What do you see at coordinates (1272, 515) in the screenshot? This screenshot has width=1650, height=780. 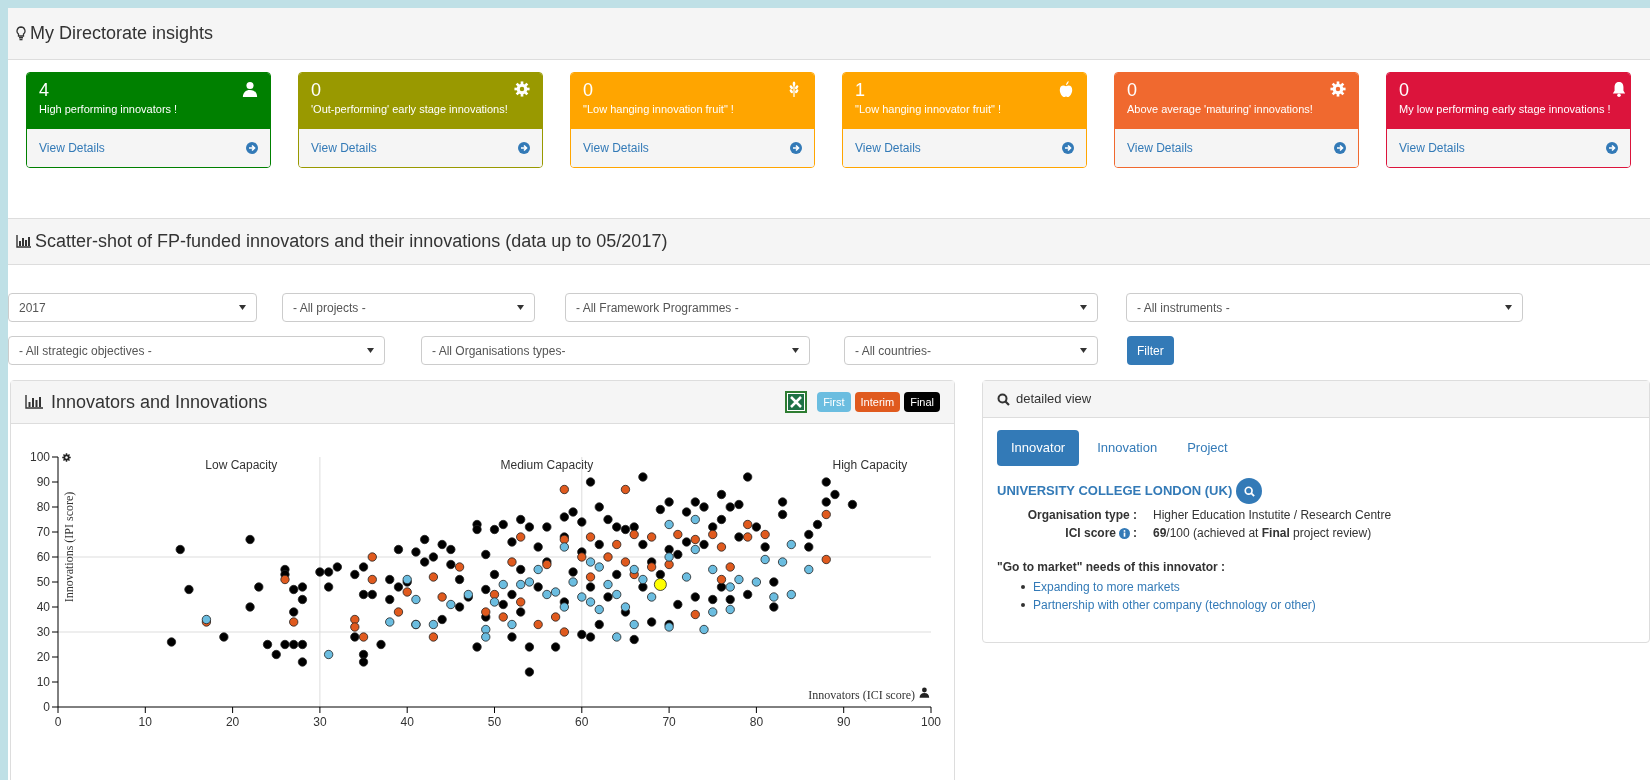 I see `field-value: Higher Education Instutite / Research Centre` at bounding box center [1272, 515].